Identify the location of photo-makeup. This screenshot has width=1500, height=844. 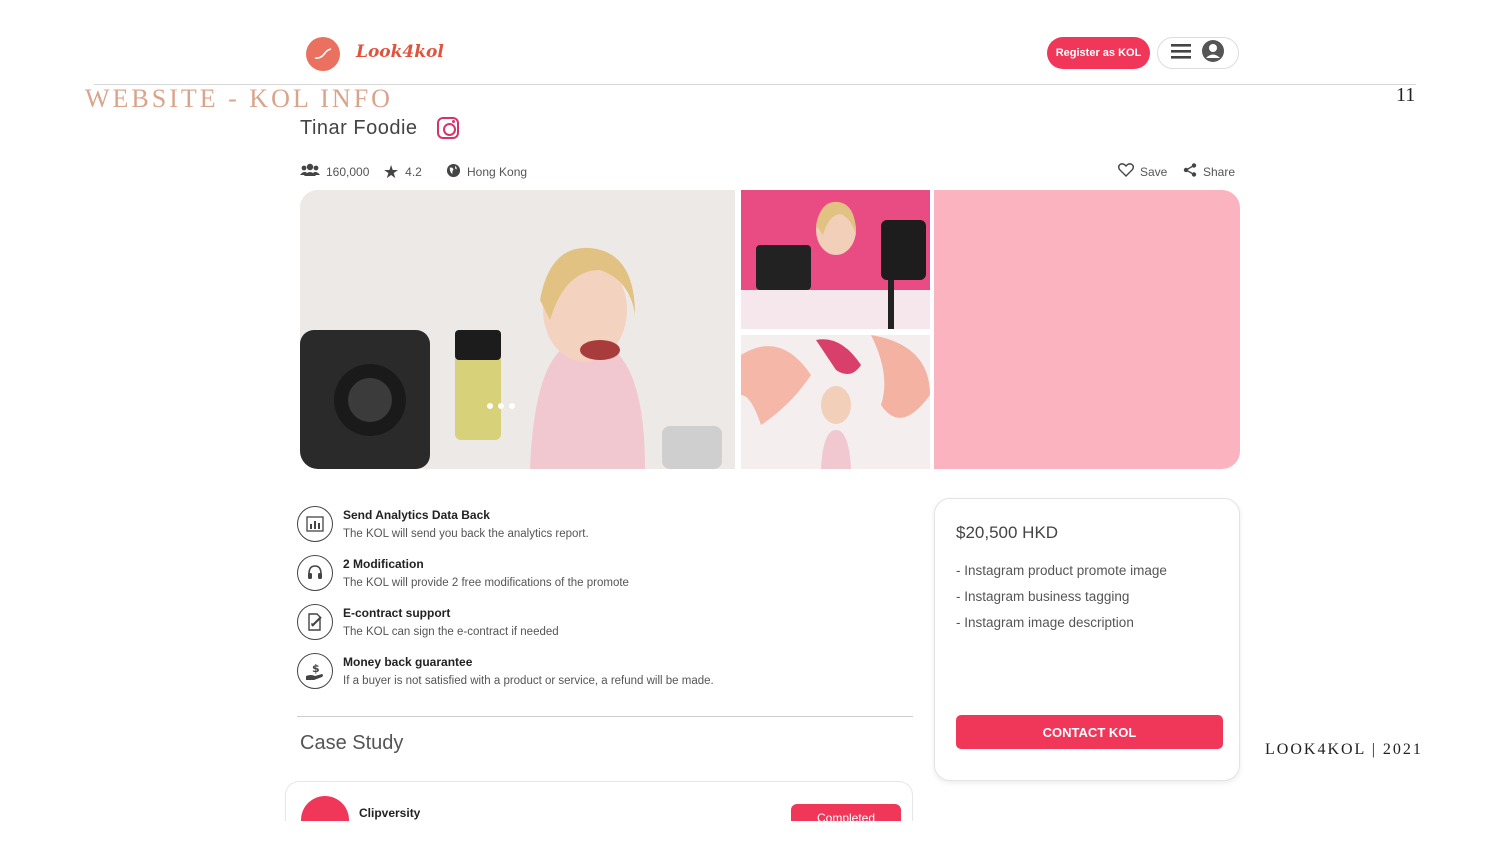
(835, 259).